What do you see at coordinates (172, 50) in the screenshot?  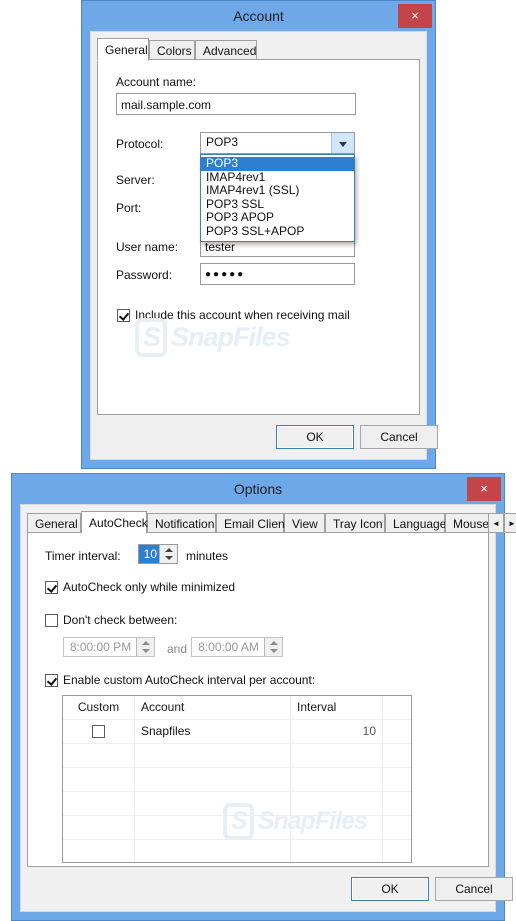 I see `tab-colors: Colors` at bounding box center [172, 50].